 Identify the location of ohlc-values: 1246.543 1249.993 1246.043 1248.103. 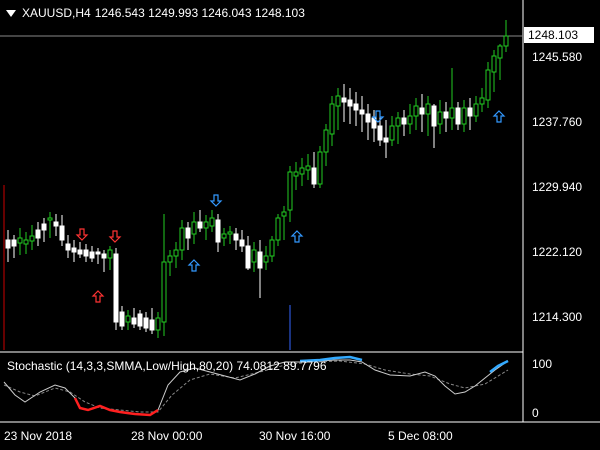
(199, 13).